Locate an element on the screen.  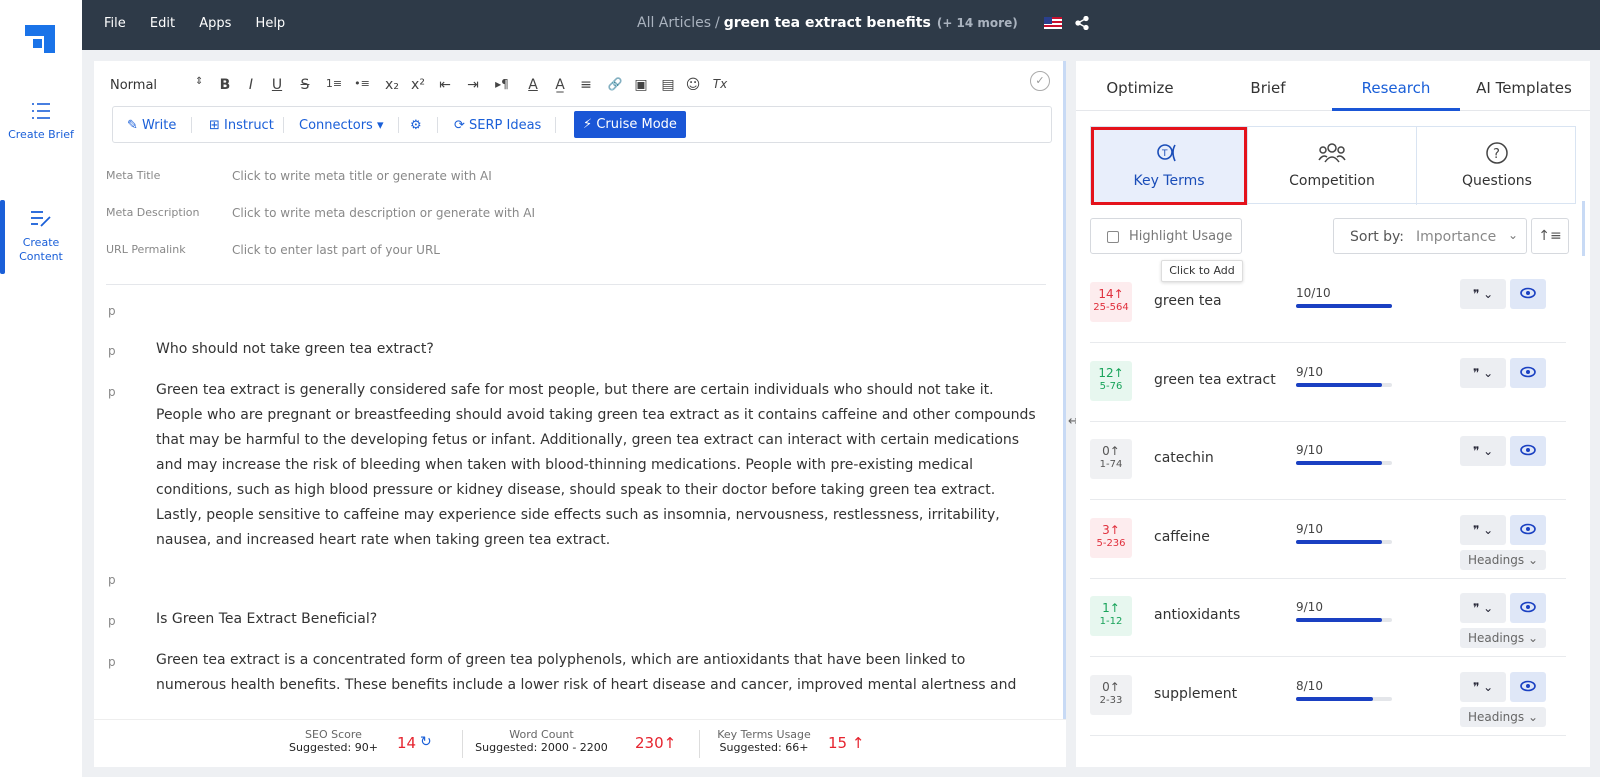
key-term-row: 14↑ 25-564 green tea 10/10 ❞ ⌄ is located at coordinates (1328, 304).